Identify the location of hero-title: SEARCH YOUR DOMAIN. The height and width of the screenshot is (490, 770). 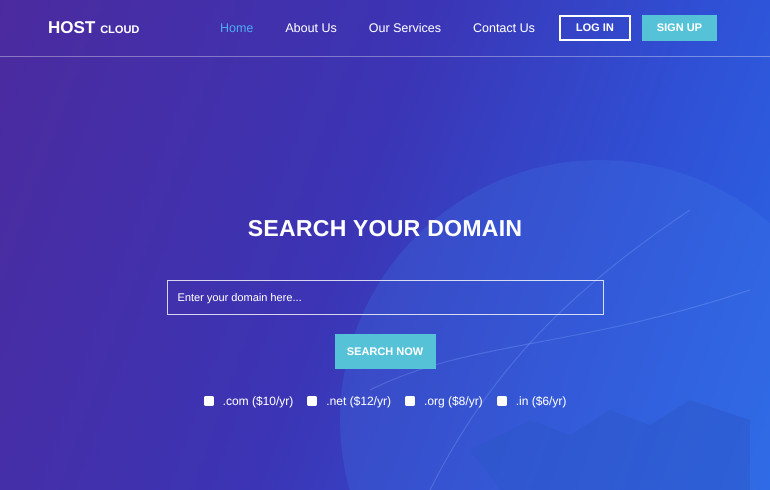
(385, 228).